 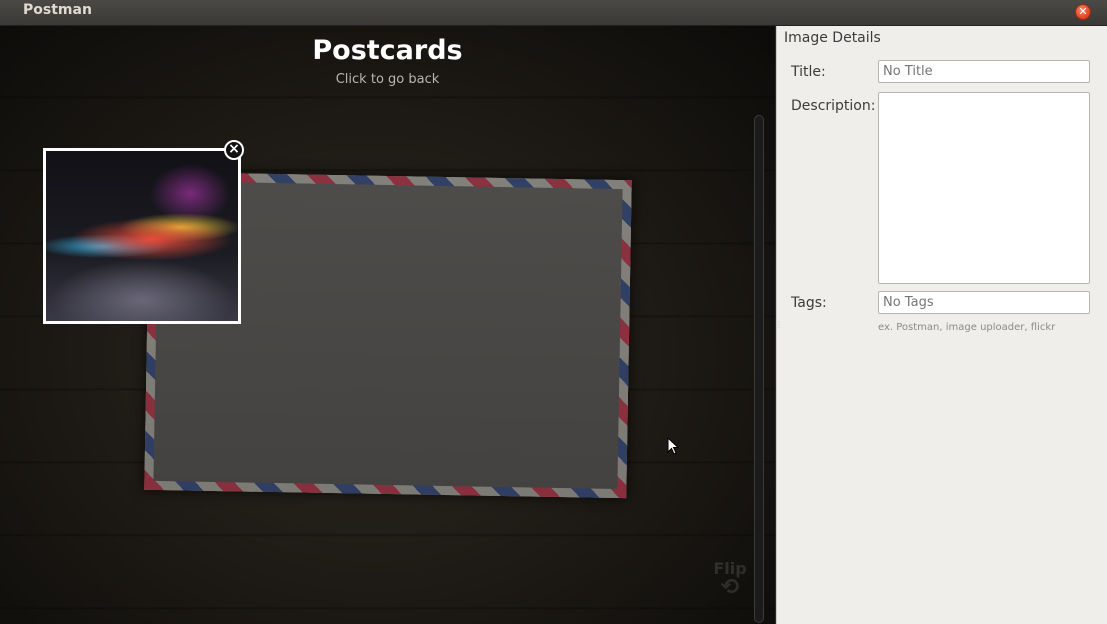 What do you see at coordinates (832, 38) in the screenshot?
I see `panel-title: Image Details` at bounding box center [832, 38].